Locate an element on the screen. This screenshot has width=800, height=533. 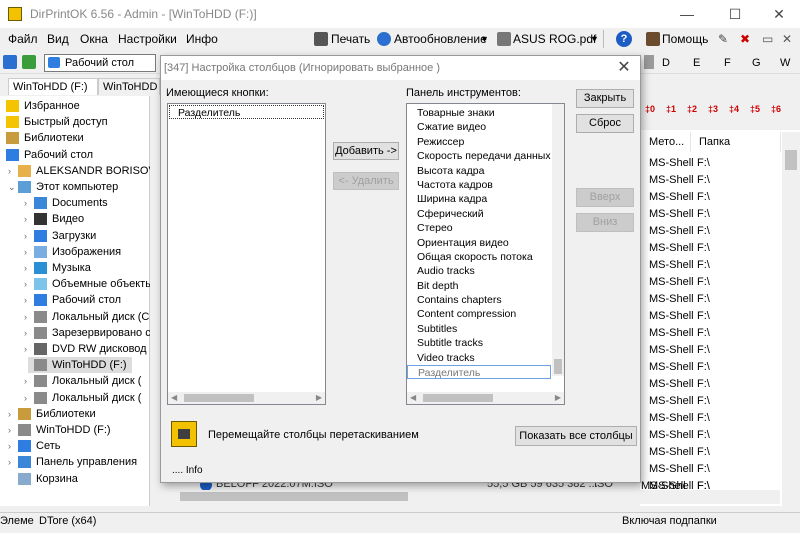
toolbar-list-item: Стерео is located at coordinates (479, 228).